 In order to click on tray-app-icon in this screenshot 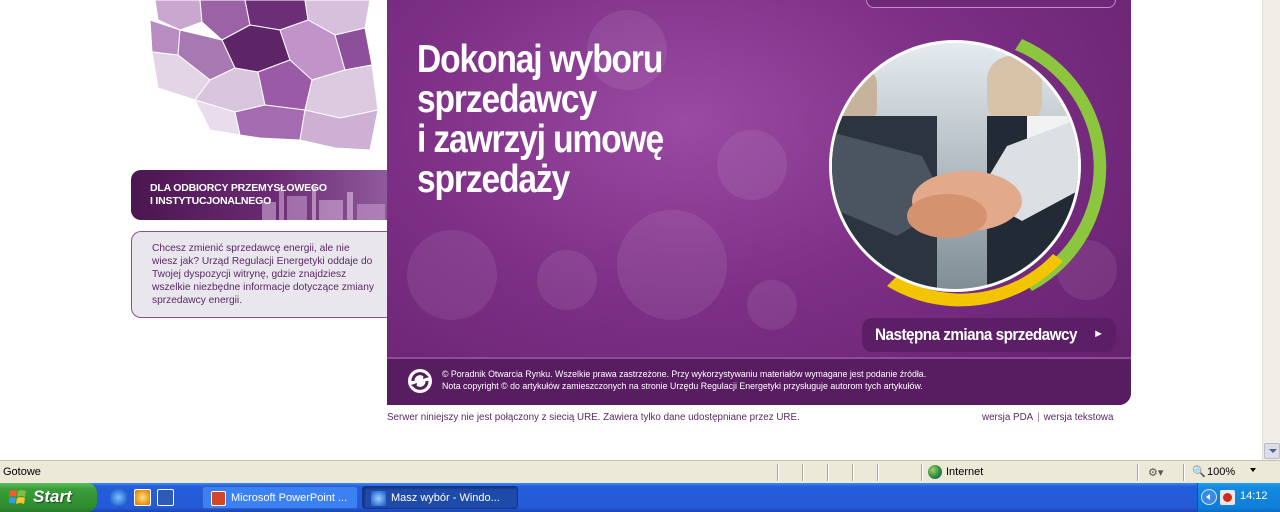, I will do `click(1227, 497)`.